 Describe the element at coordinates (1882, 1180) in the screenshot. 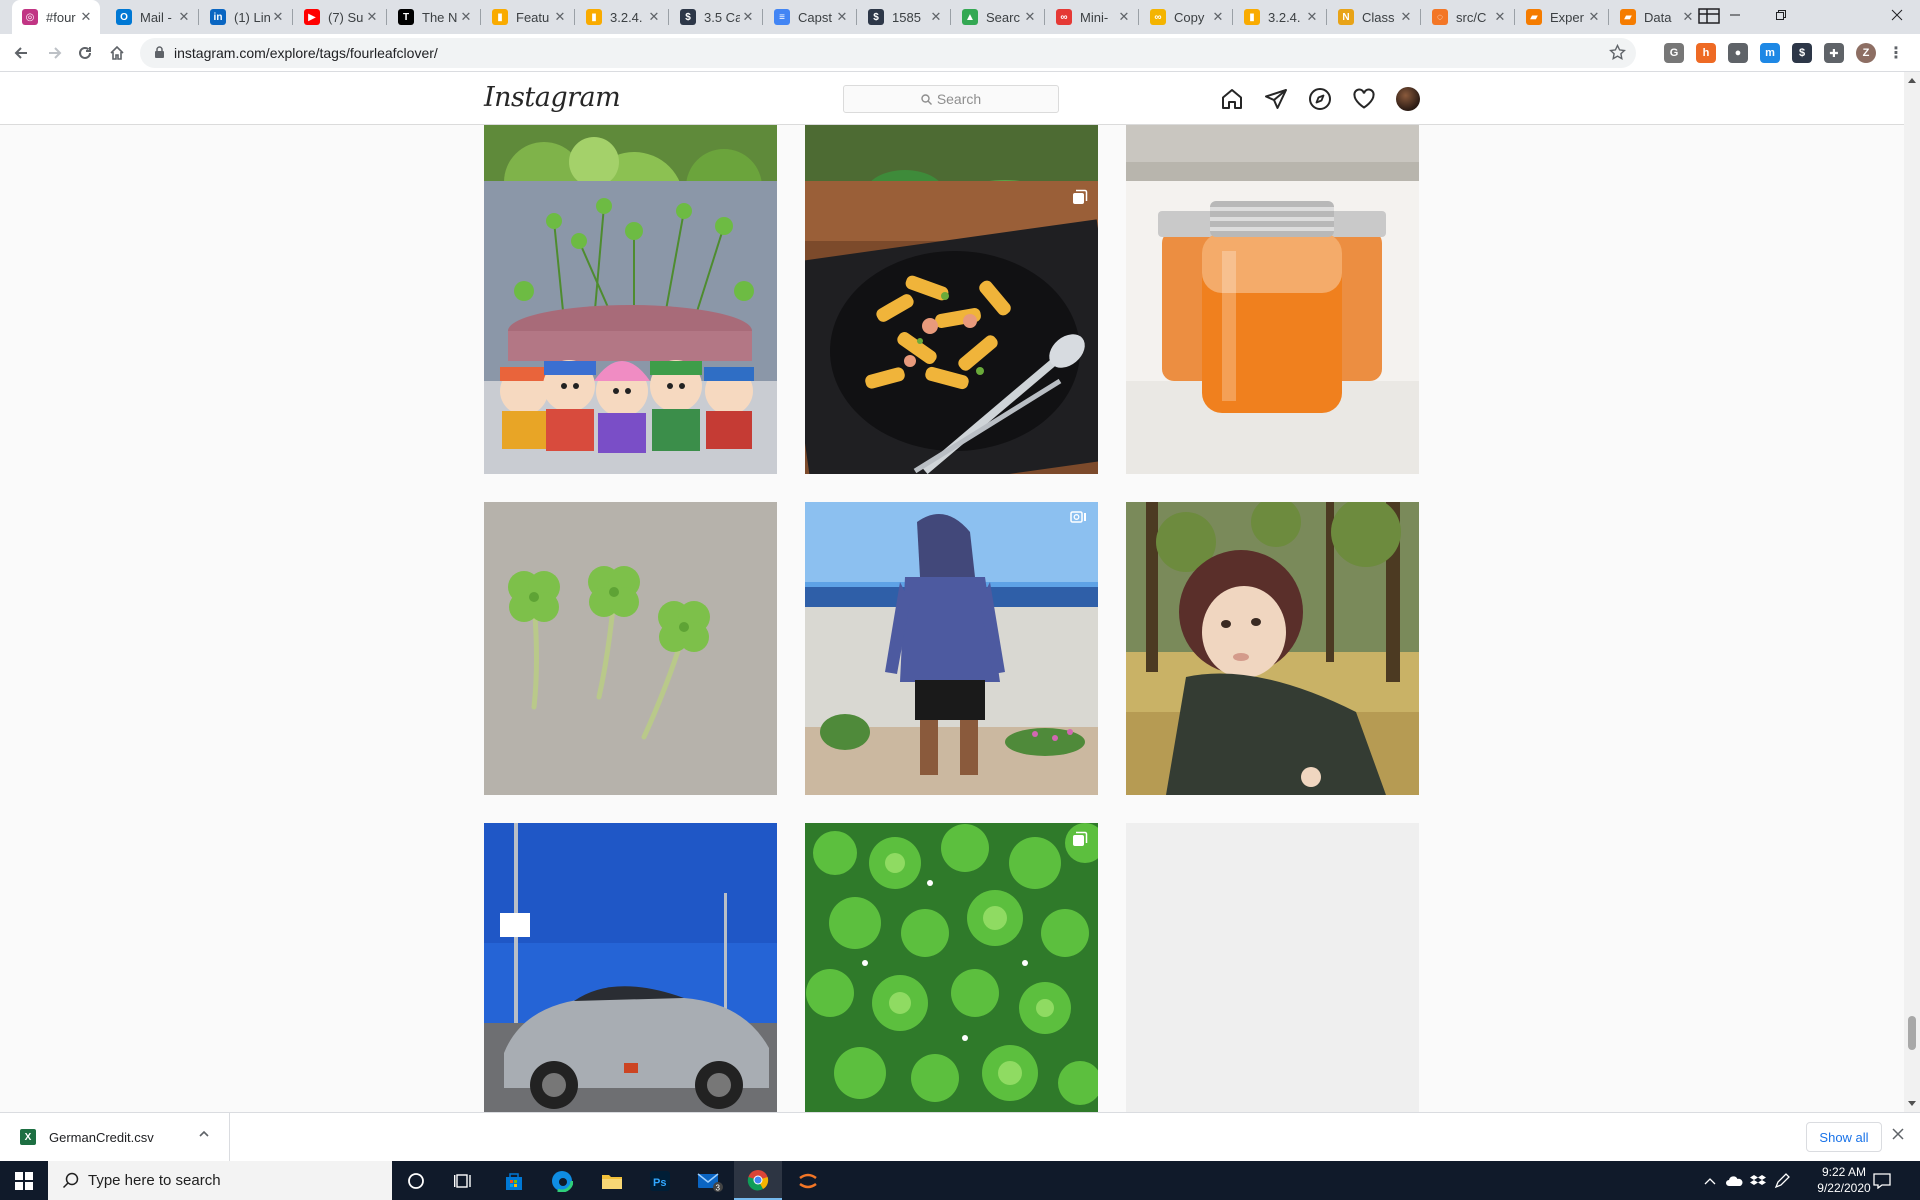

I see `notification-center-icon` at that location.